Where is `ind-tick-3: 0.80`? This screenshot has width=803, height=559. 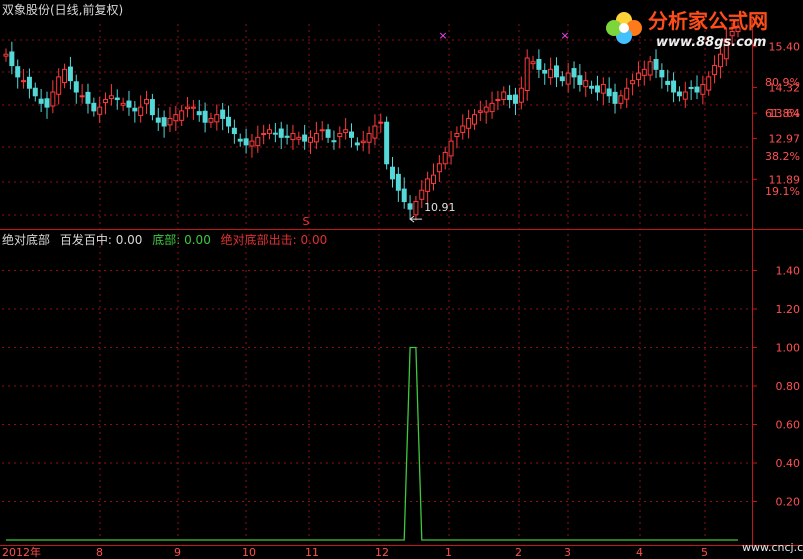 ind-tick-3: 0.80 is located at coordinates (788, 386).